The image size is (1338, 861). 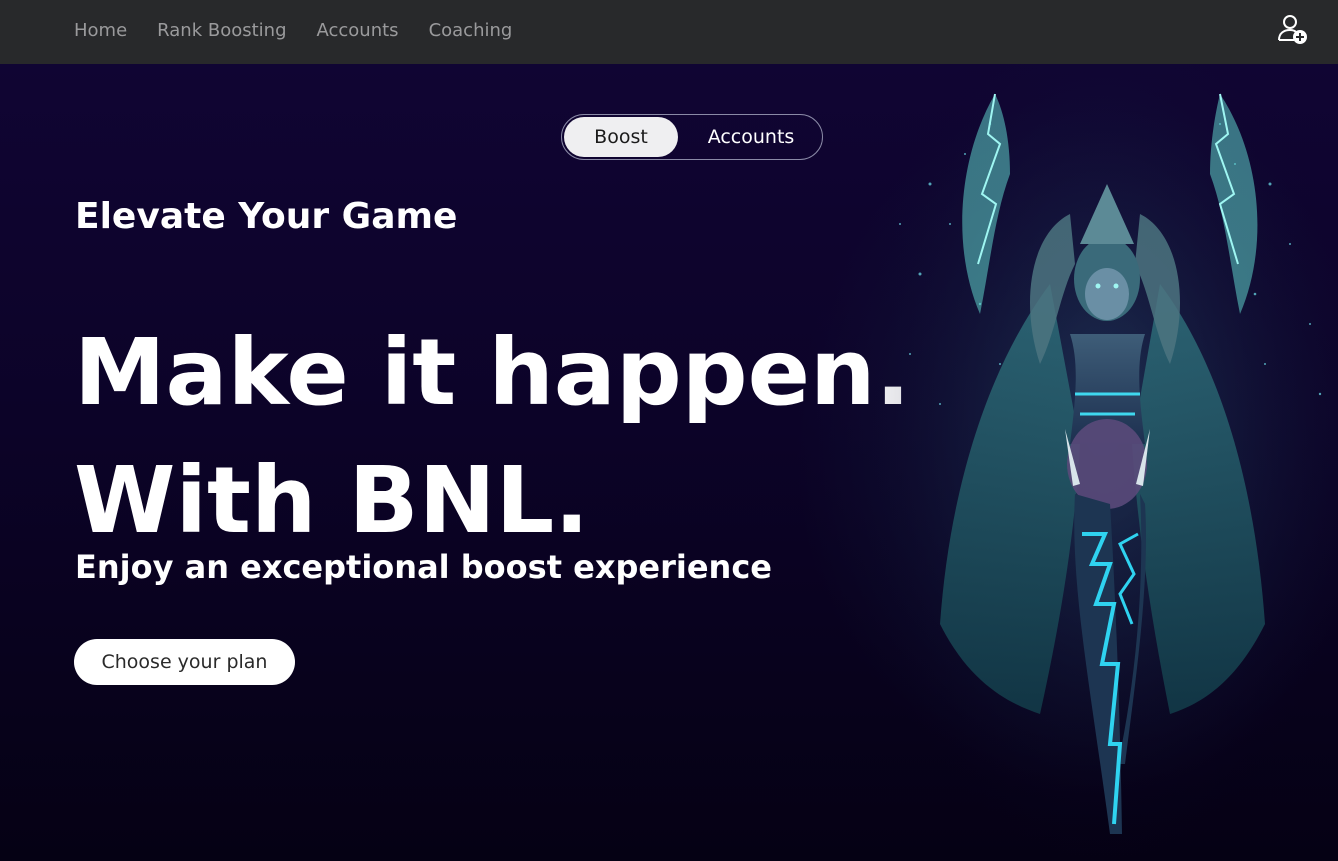 What do you see at coordinates (358, 30) in the screenshot?
I see `nav-link-accounts: Accounts` at bounding box center [358, 30].